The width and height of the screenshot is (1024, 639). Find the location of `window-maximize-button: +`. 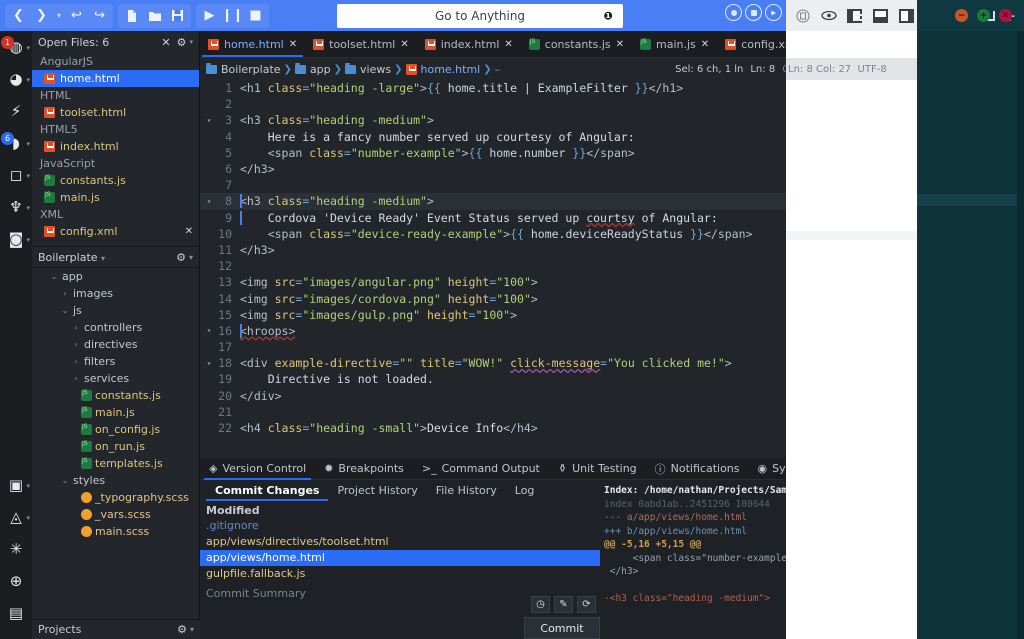

window-maximize-button: + is located at coordinates (983, 15).